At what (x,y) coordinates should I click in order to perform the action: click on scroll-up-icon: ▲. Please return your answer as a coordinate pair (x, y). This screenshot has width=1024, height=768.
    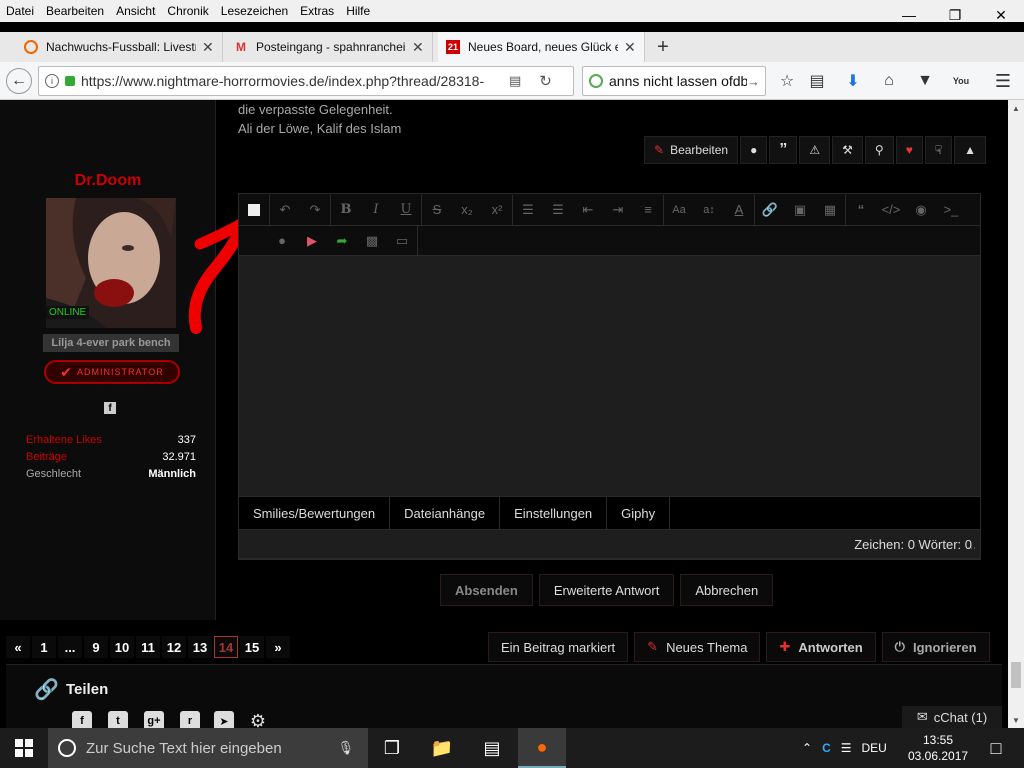
    Looking at the image, I should click on (1016, 108).